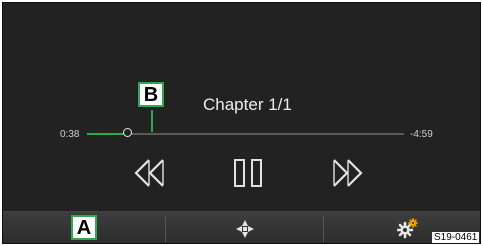  Describe the element at coordinates (107, 134) in the screenshot. I see `progress-fill` at that location.